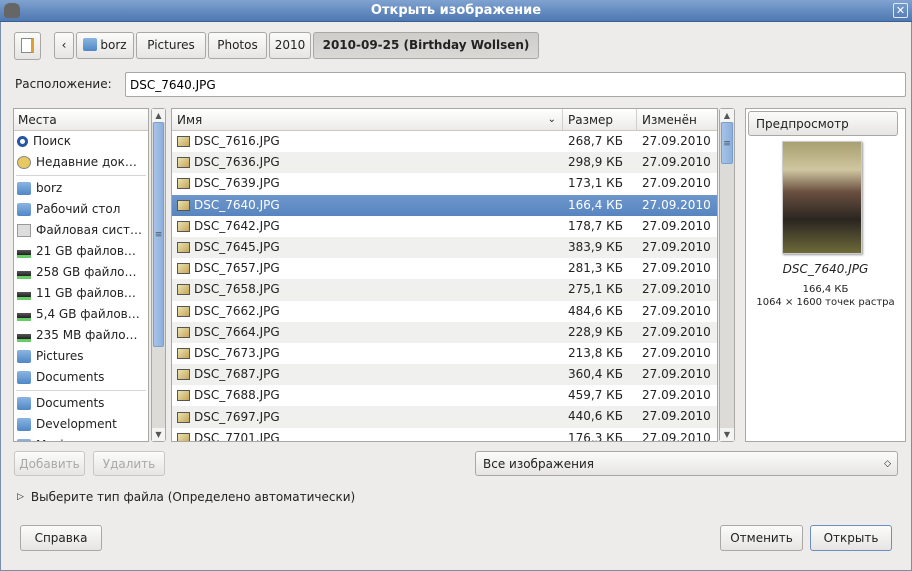  What do you see at coordinates (595, 416) in the screenshot?
I see `file-size: 440,6 КБ` at bounding box center [595, 416].